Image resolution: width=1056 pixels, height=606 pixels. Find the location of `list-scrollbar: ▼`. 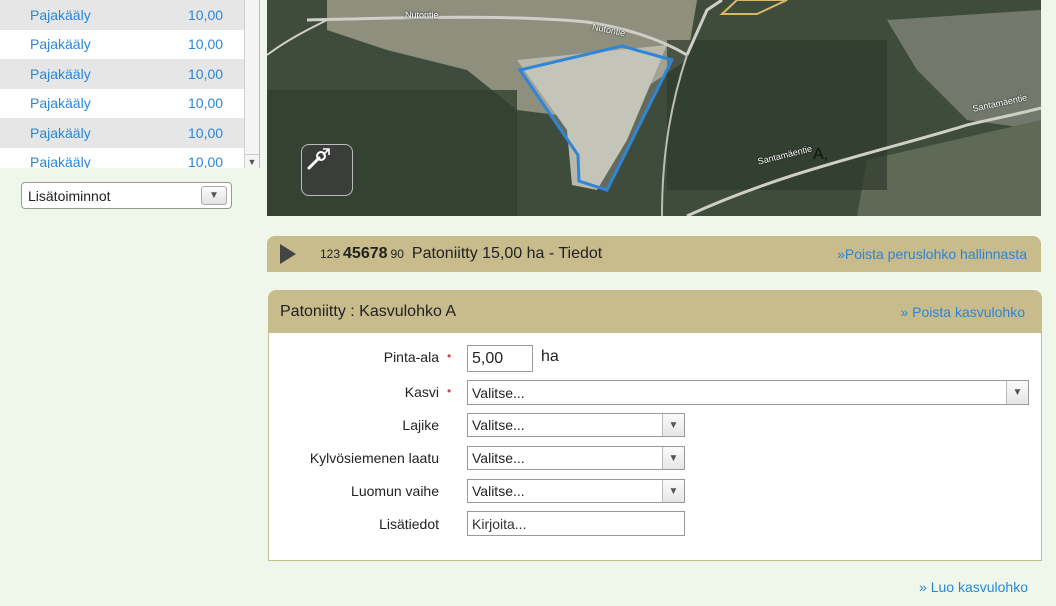

list-scrollbar: ▼ is located at coordinates (251, 84).